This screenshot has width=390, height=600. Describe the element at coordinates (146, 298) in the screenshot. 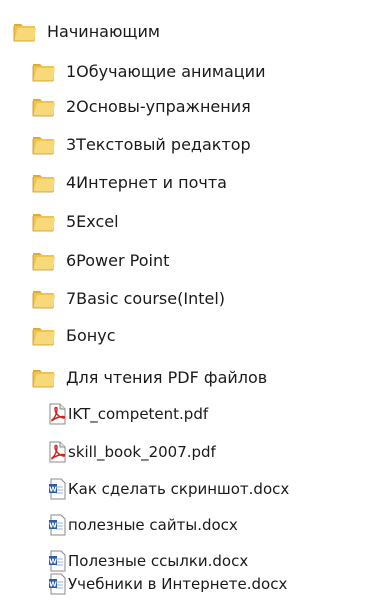

I see `folder-label: 7Basic course(Intel)` at that location.